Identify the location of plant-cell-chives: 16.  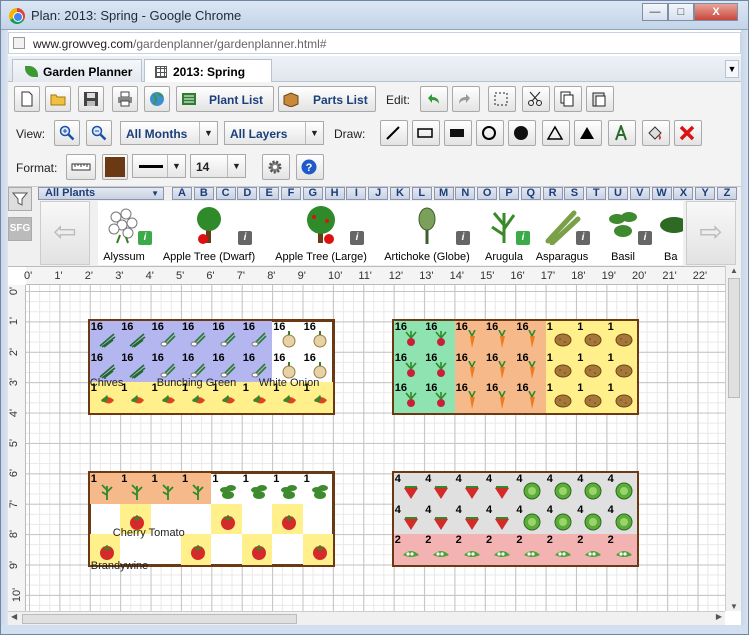
(105, 336).